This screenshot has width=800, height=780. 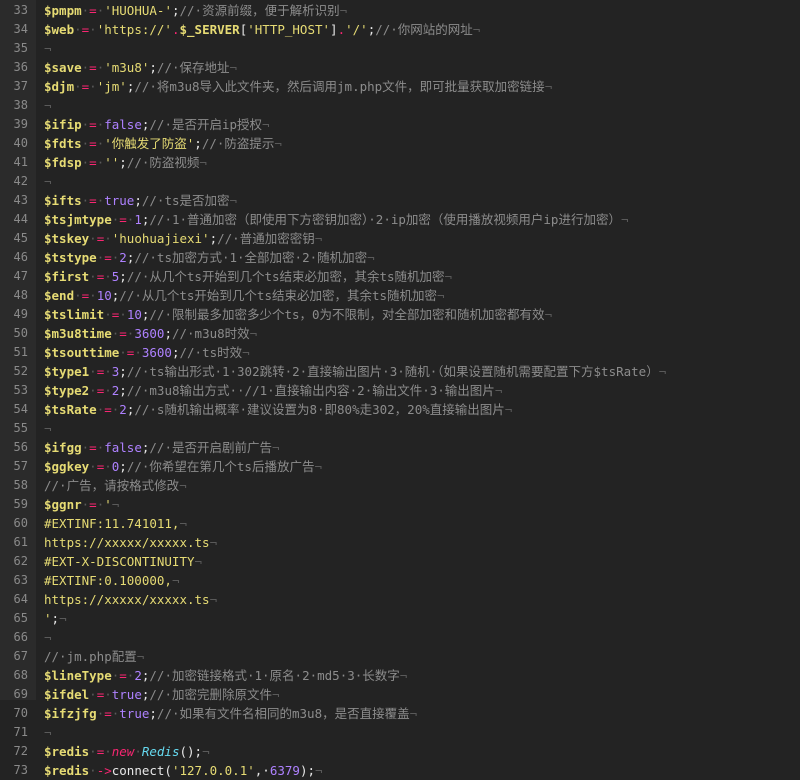 What do you see at coordinates (400, 637) in the screenshot?
I see `code-line: 66 ¬` at bounding box center [400, 637].